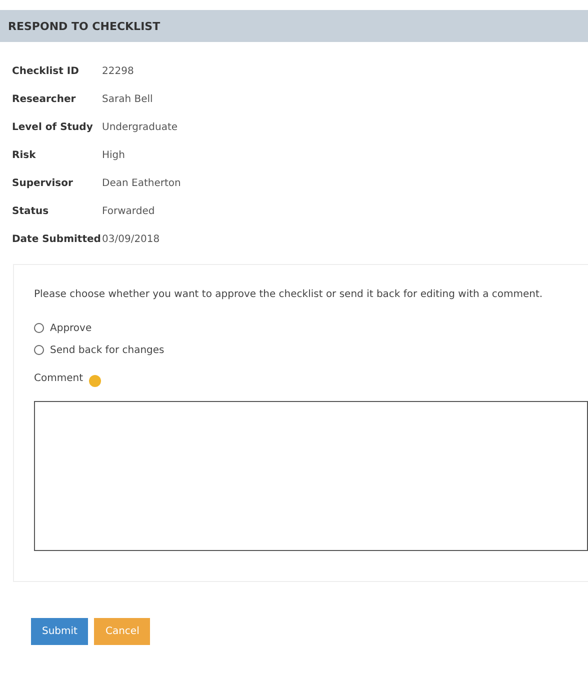 Image resolution: width=588 pixels, height=693 pixels. Describe the element at coordinates (43, 183) in the screenshot. I see `field-label: Supervisor` at that location.